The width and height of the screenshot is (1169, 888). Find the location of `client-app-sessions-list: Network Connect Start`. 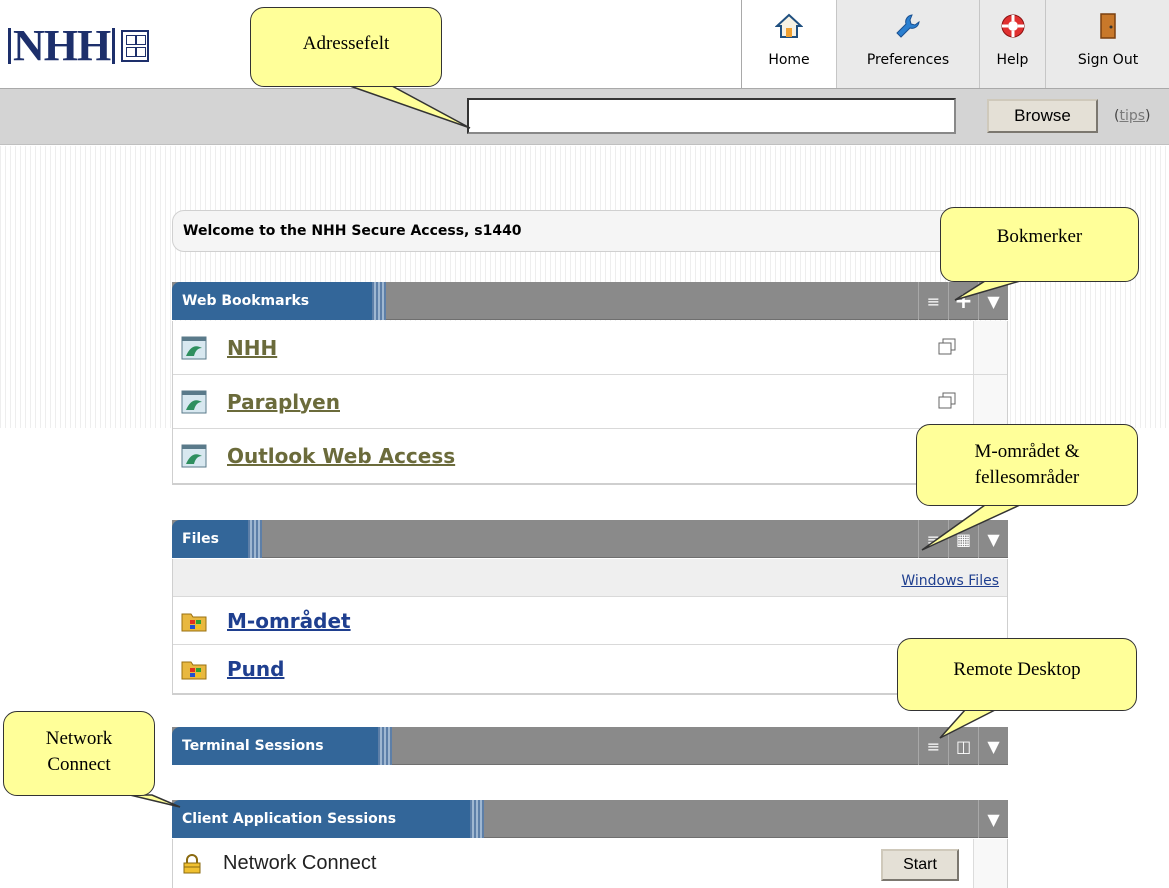

client-app-sessions-list: Network Connect Start is located at coordinates (590, 863).